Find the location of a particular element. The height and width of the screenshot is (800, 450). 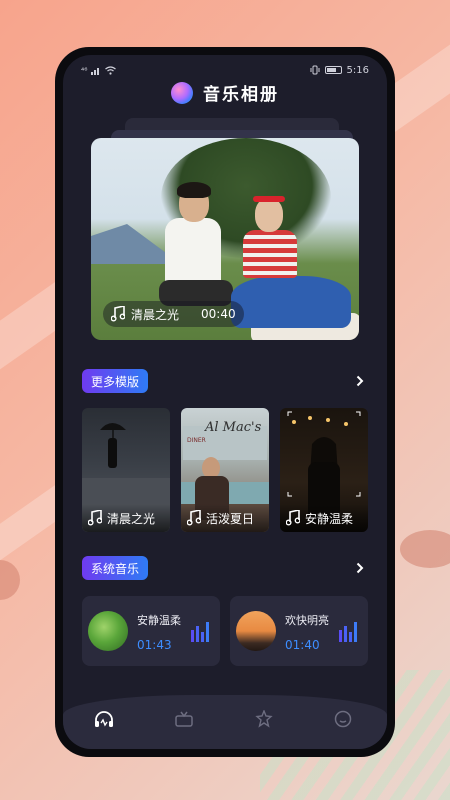

nav-profile-tab is located at coordinates (343, 719).